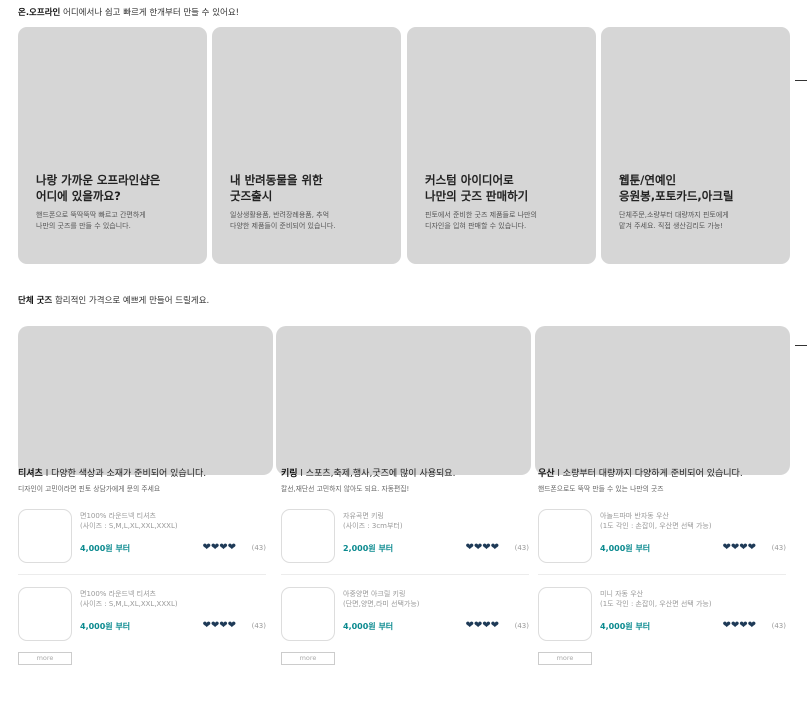 The image size is (807, 707). Describe the element at coordinates (662, 400) in the screenshot. I see `category-image-umbrella` at that location.